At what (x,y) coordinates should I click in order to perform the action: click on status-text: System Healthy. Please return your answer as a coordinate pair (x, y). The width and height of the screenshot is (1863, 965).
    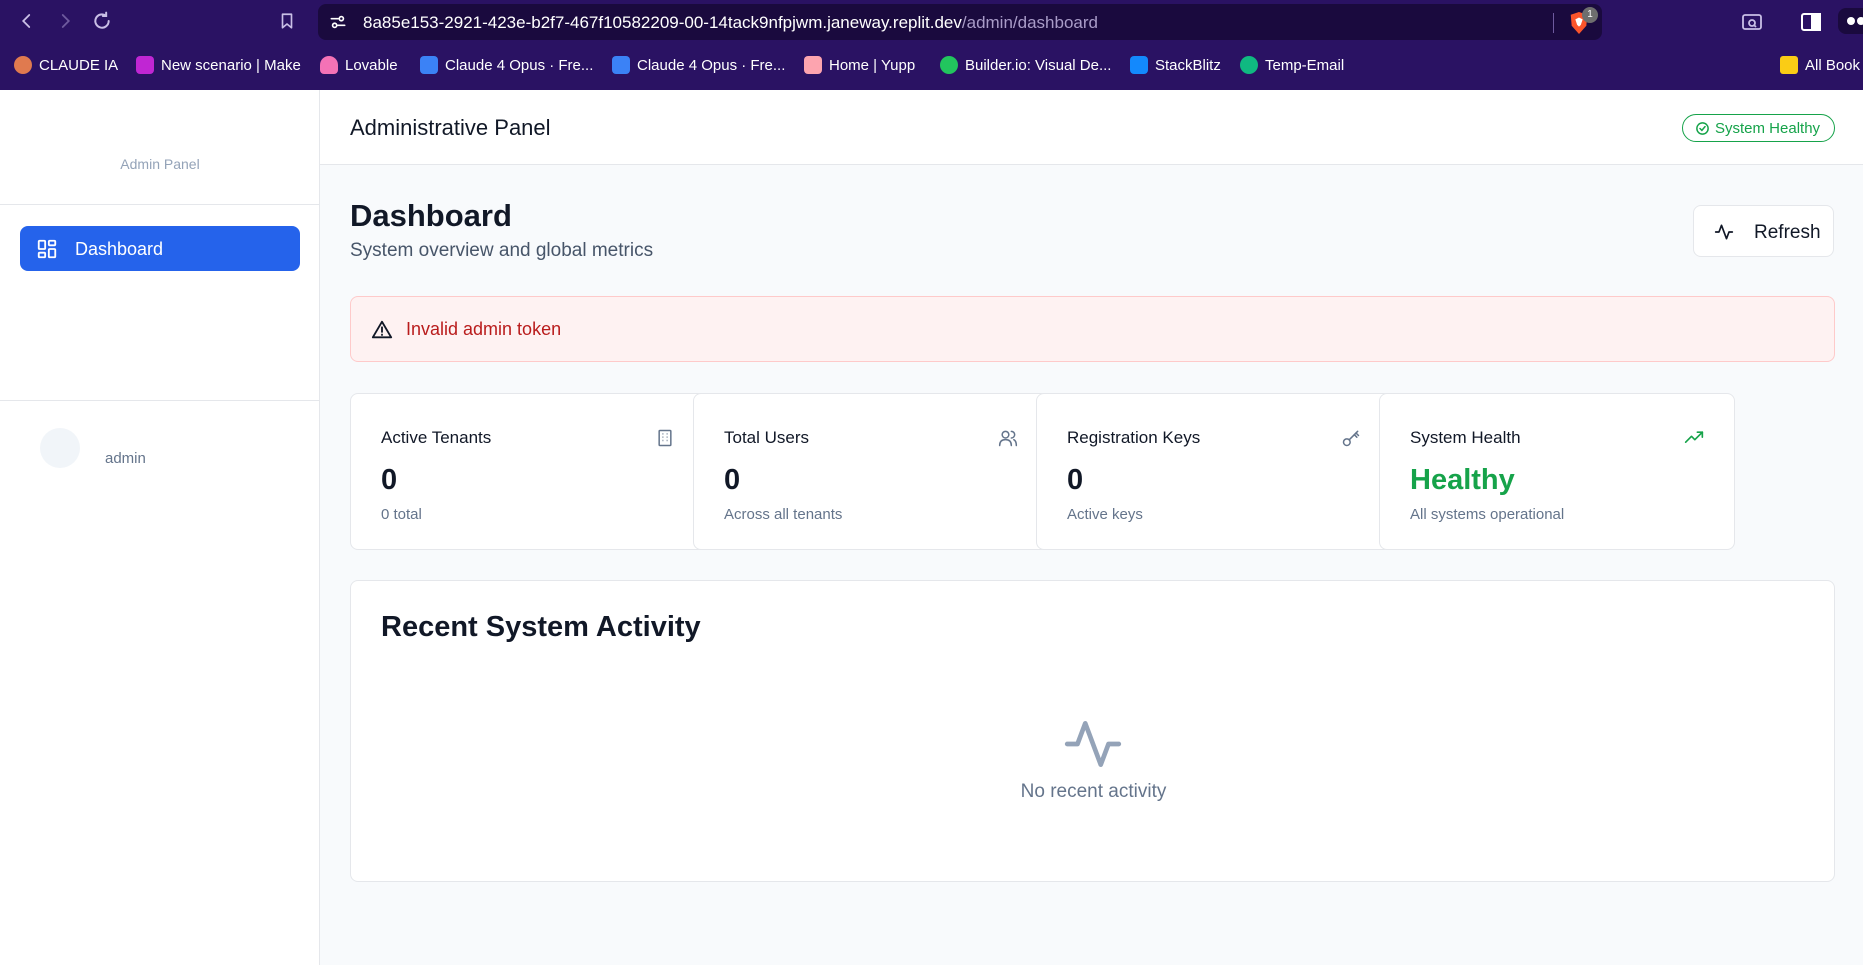
    Looking at the image, I should click on (1768, 128).